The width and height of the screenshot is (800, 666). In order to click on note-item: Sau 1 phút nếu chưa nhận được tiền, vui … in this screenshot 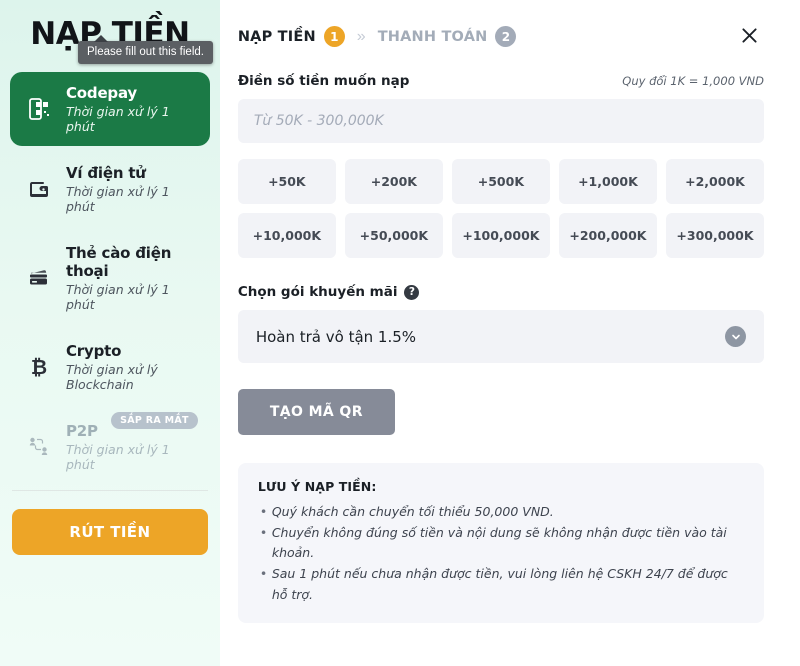, I will do `click(501, 584)`.